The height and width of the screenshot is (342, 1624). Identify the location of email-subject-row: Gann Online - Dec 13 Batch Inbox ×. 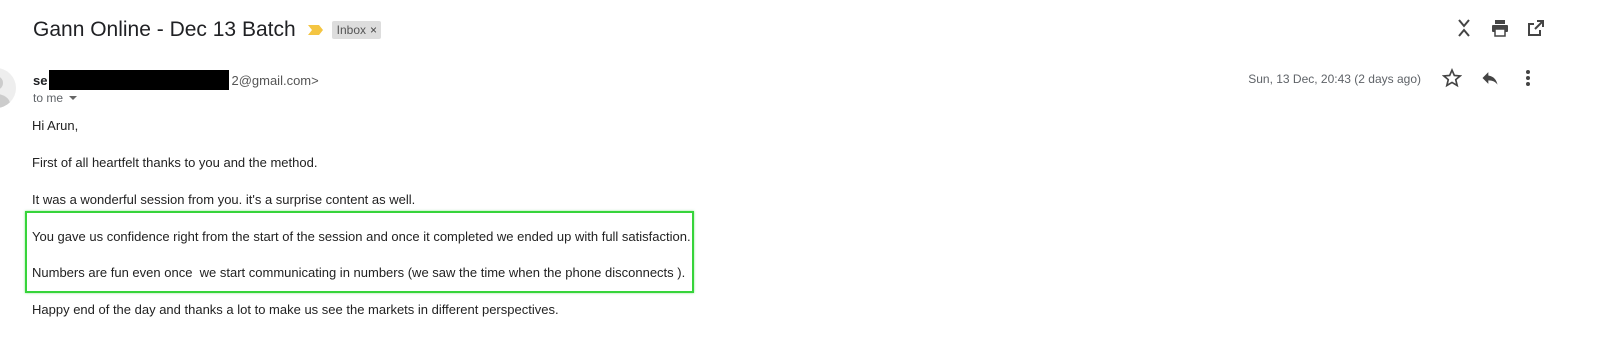
(207, 30).